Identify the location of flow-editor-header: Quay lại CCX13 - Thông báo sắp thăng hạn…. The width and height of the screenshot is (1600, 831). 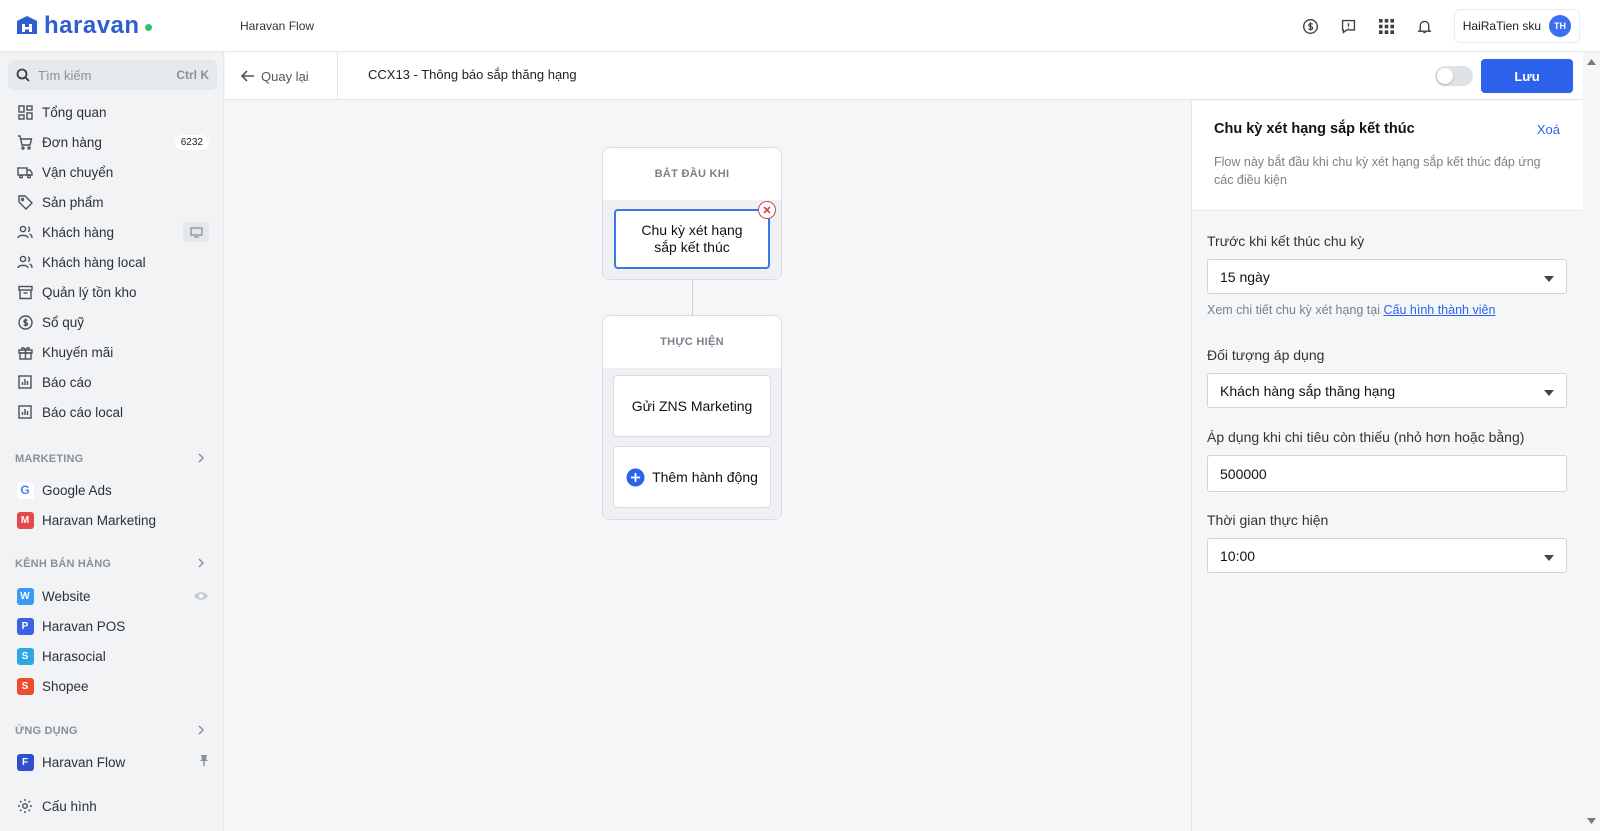
(912, 76).